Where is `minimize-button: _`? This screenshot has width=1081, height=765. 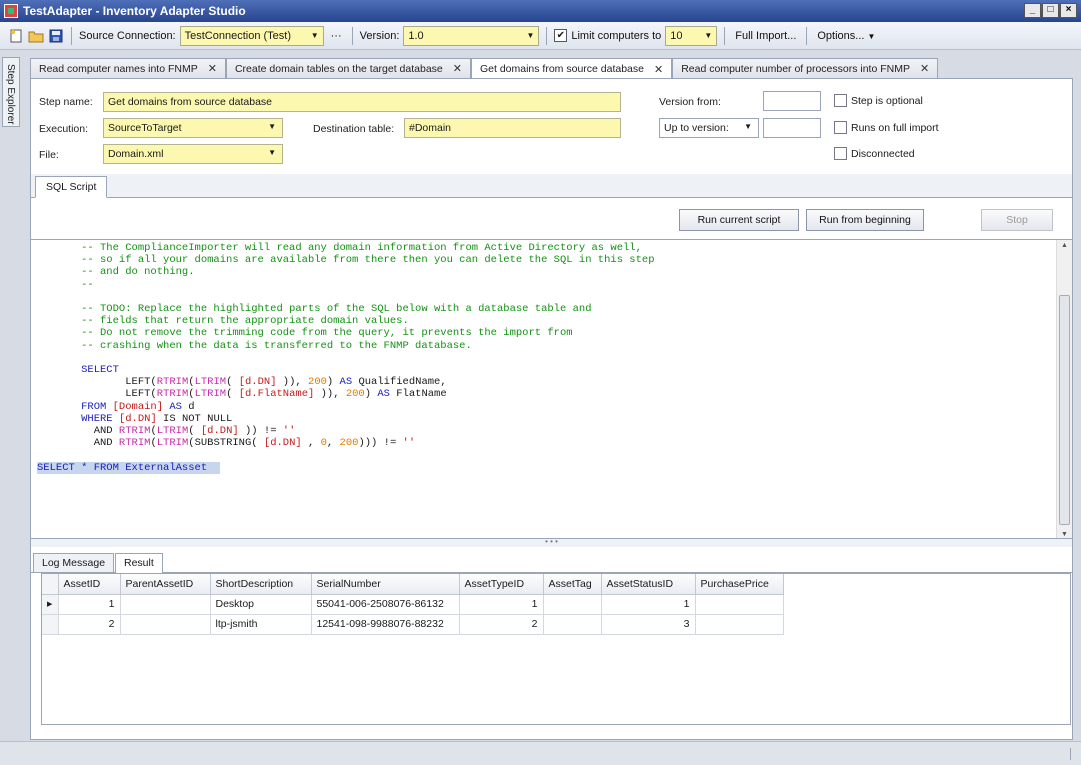 minimize-button: _ is located at coordinates (1032, 10).